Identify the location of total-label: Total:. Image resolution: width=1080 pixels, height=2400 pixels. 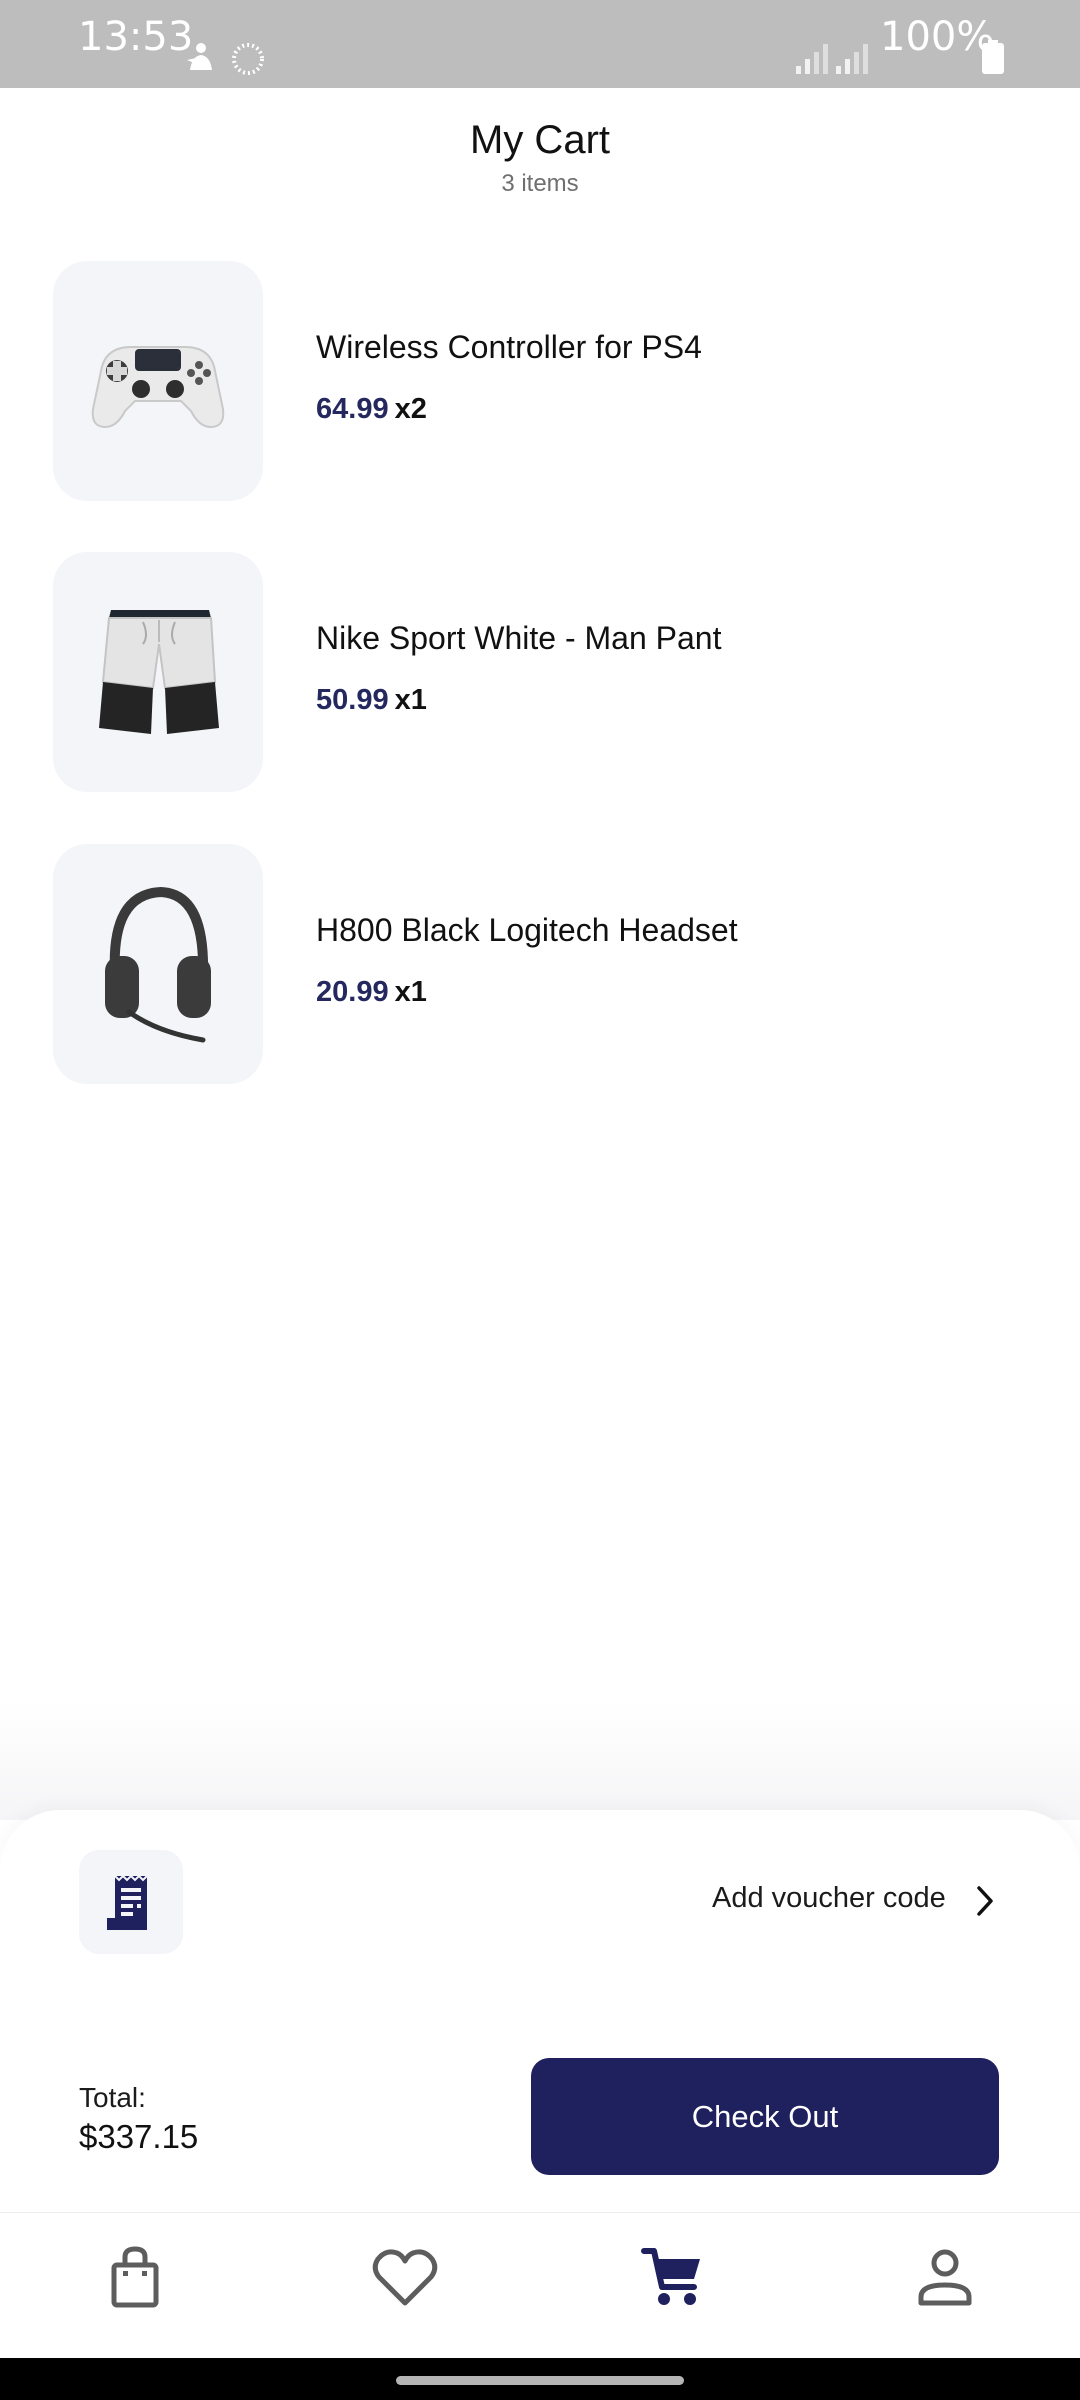
(112, 2097).